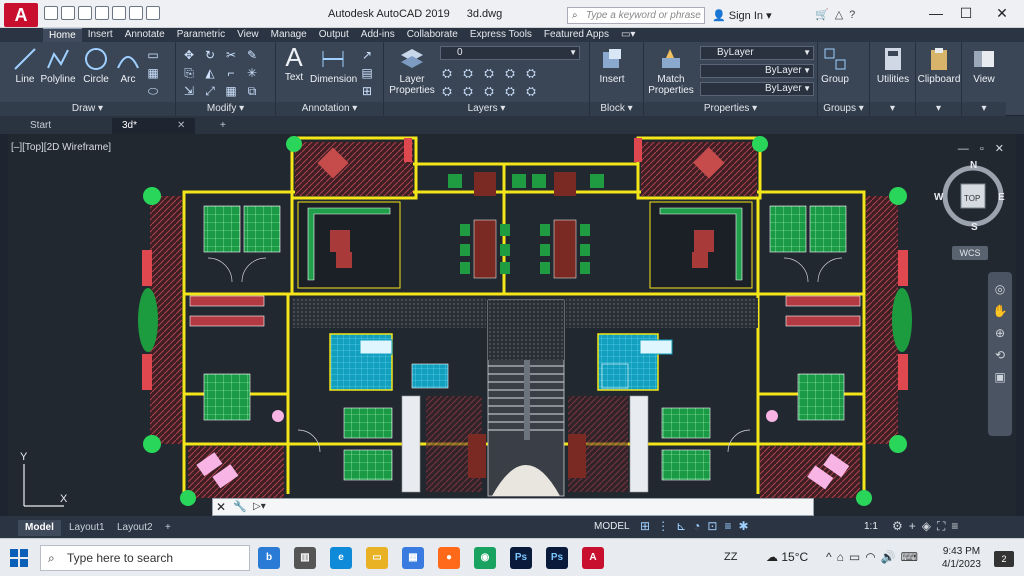 Image resolution: width=1024 pixels, height=576 pixels. What do you see at coordinates (231, 91) in the screenshot?
I see `array-icon: ▦` at bounding box center [231, 91].